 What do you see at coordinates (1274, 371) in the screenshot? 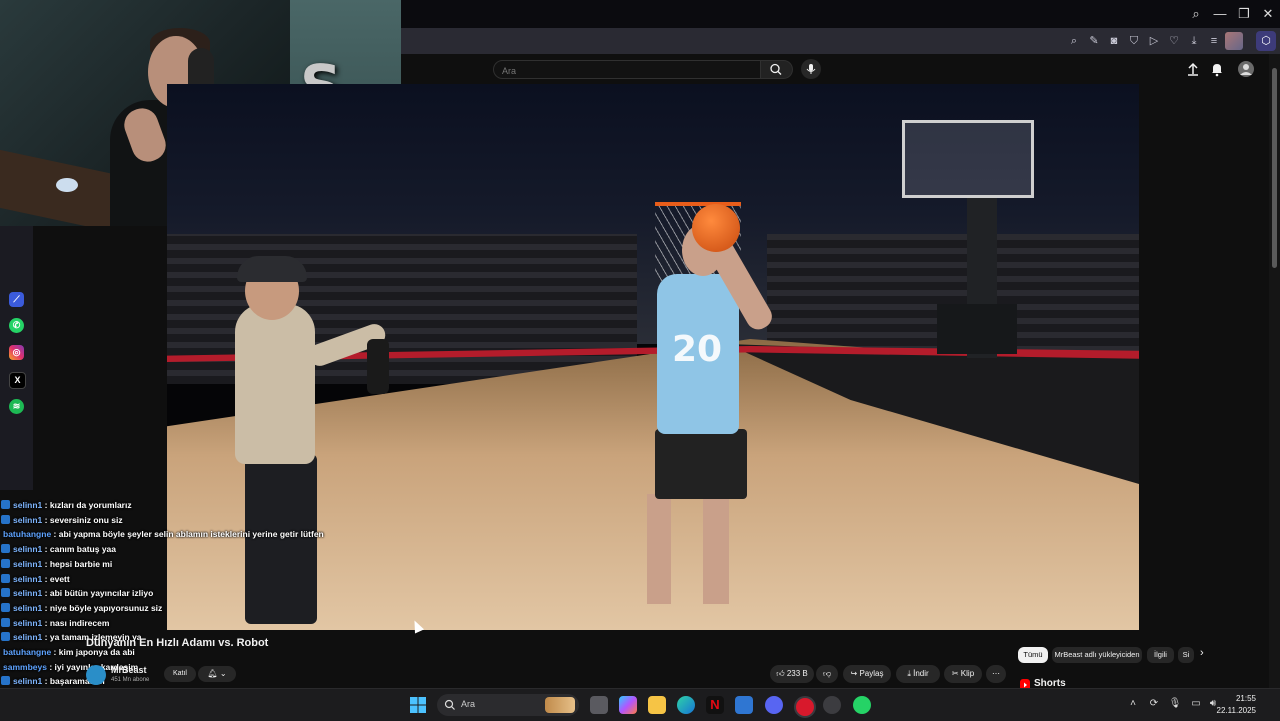
I see `page-scrollbar` at bounding box center [1274, 371].